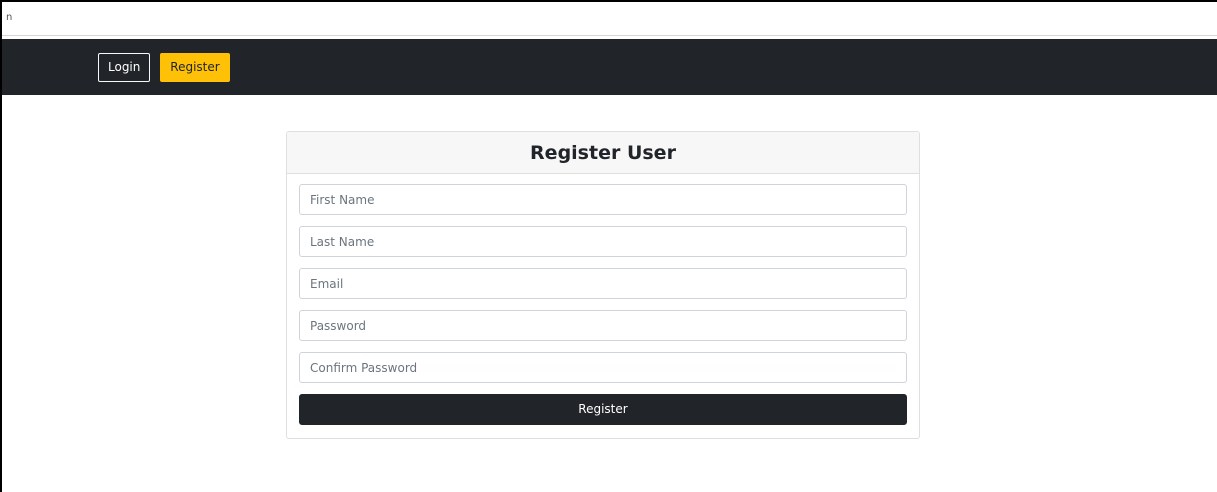 Image resolution: width=1217 pixels, height=492 pixels. What do you see at coordinates (195, 67) in the screenshot?
I see `register-nav-button: Register` at bounding box center [195, 67].